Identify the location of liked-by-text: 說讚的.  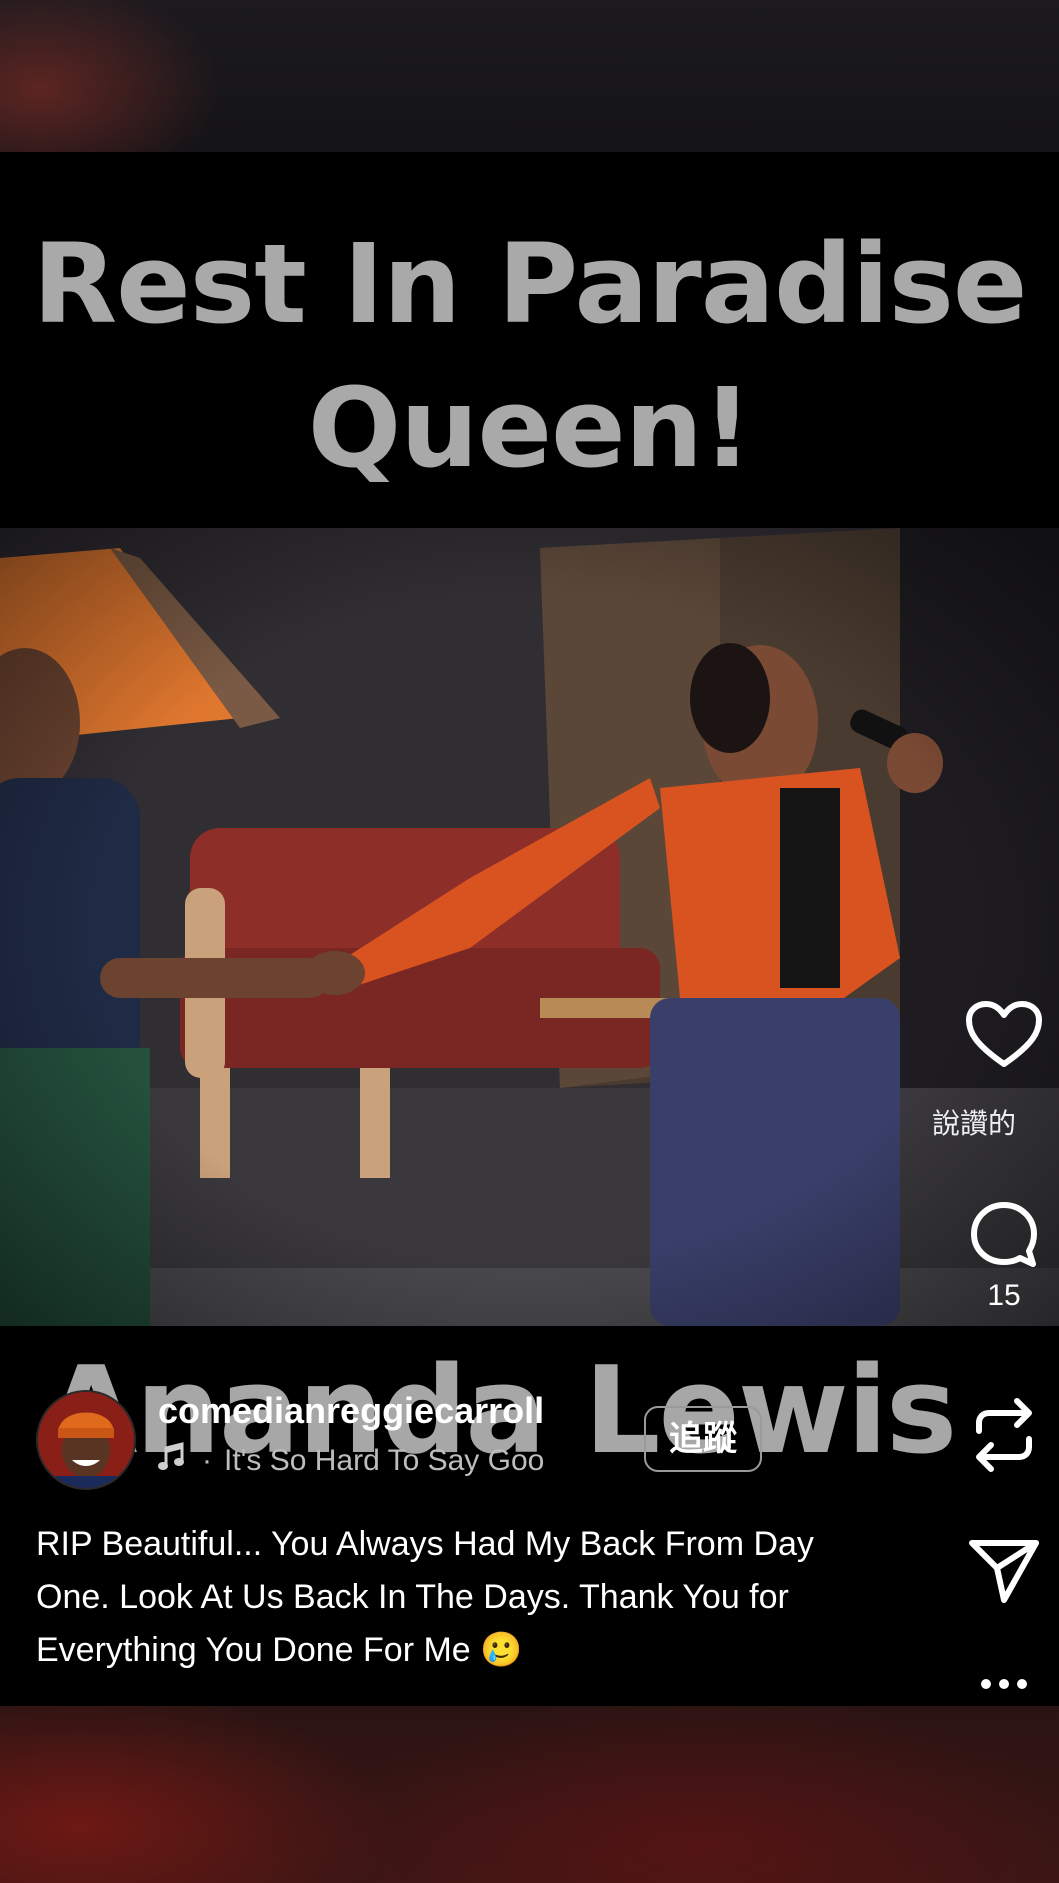
(974, 1123).